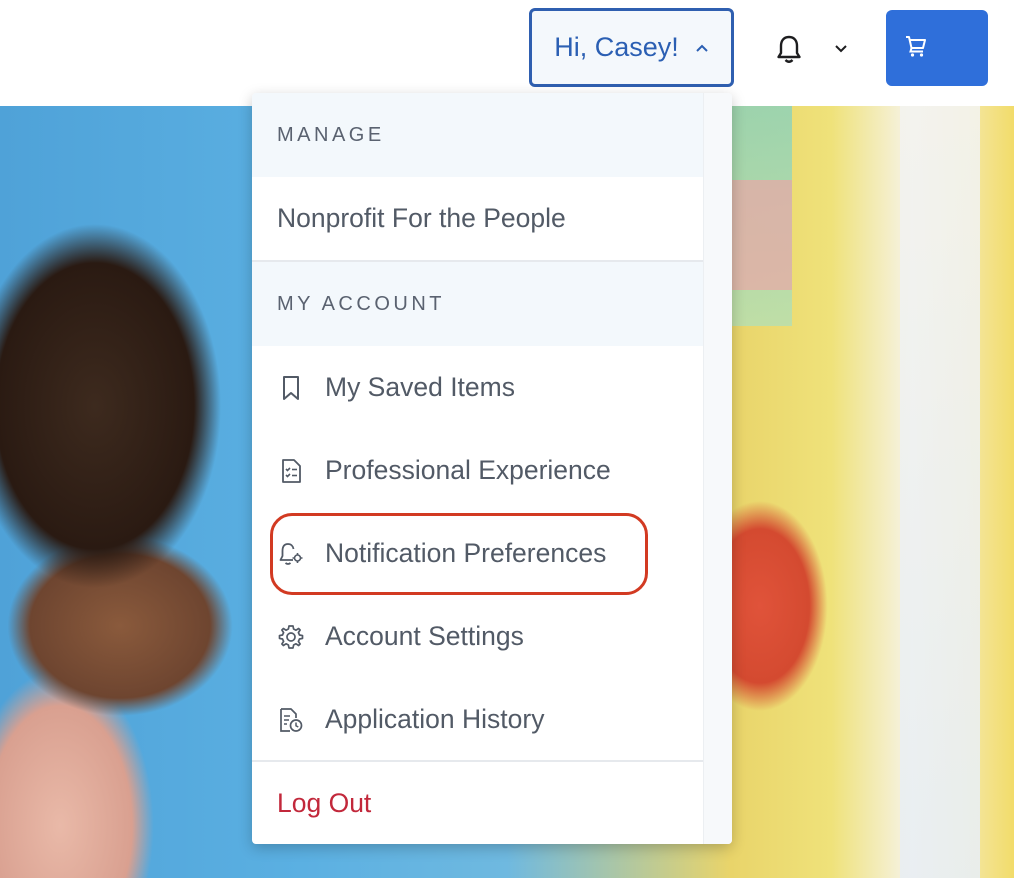 The height and width of the screenshot is (878, 1014). What do you see at coordinates (324, 803) in the screenshot?
I see `logout-label: Log Out` at bounding box center [324, 803].